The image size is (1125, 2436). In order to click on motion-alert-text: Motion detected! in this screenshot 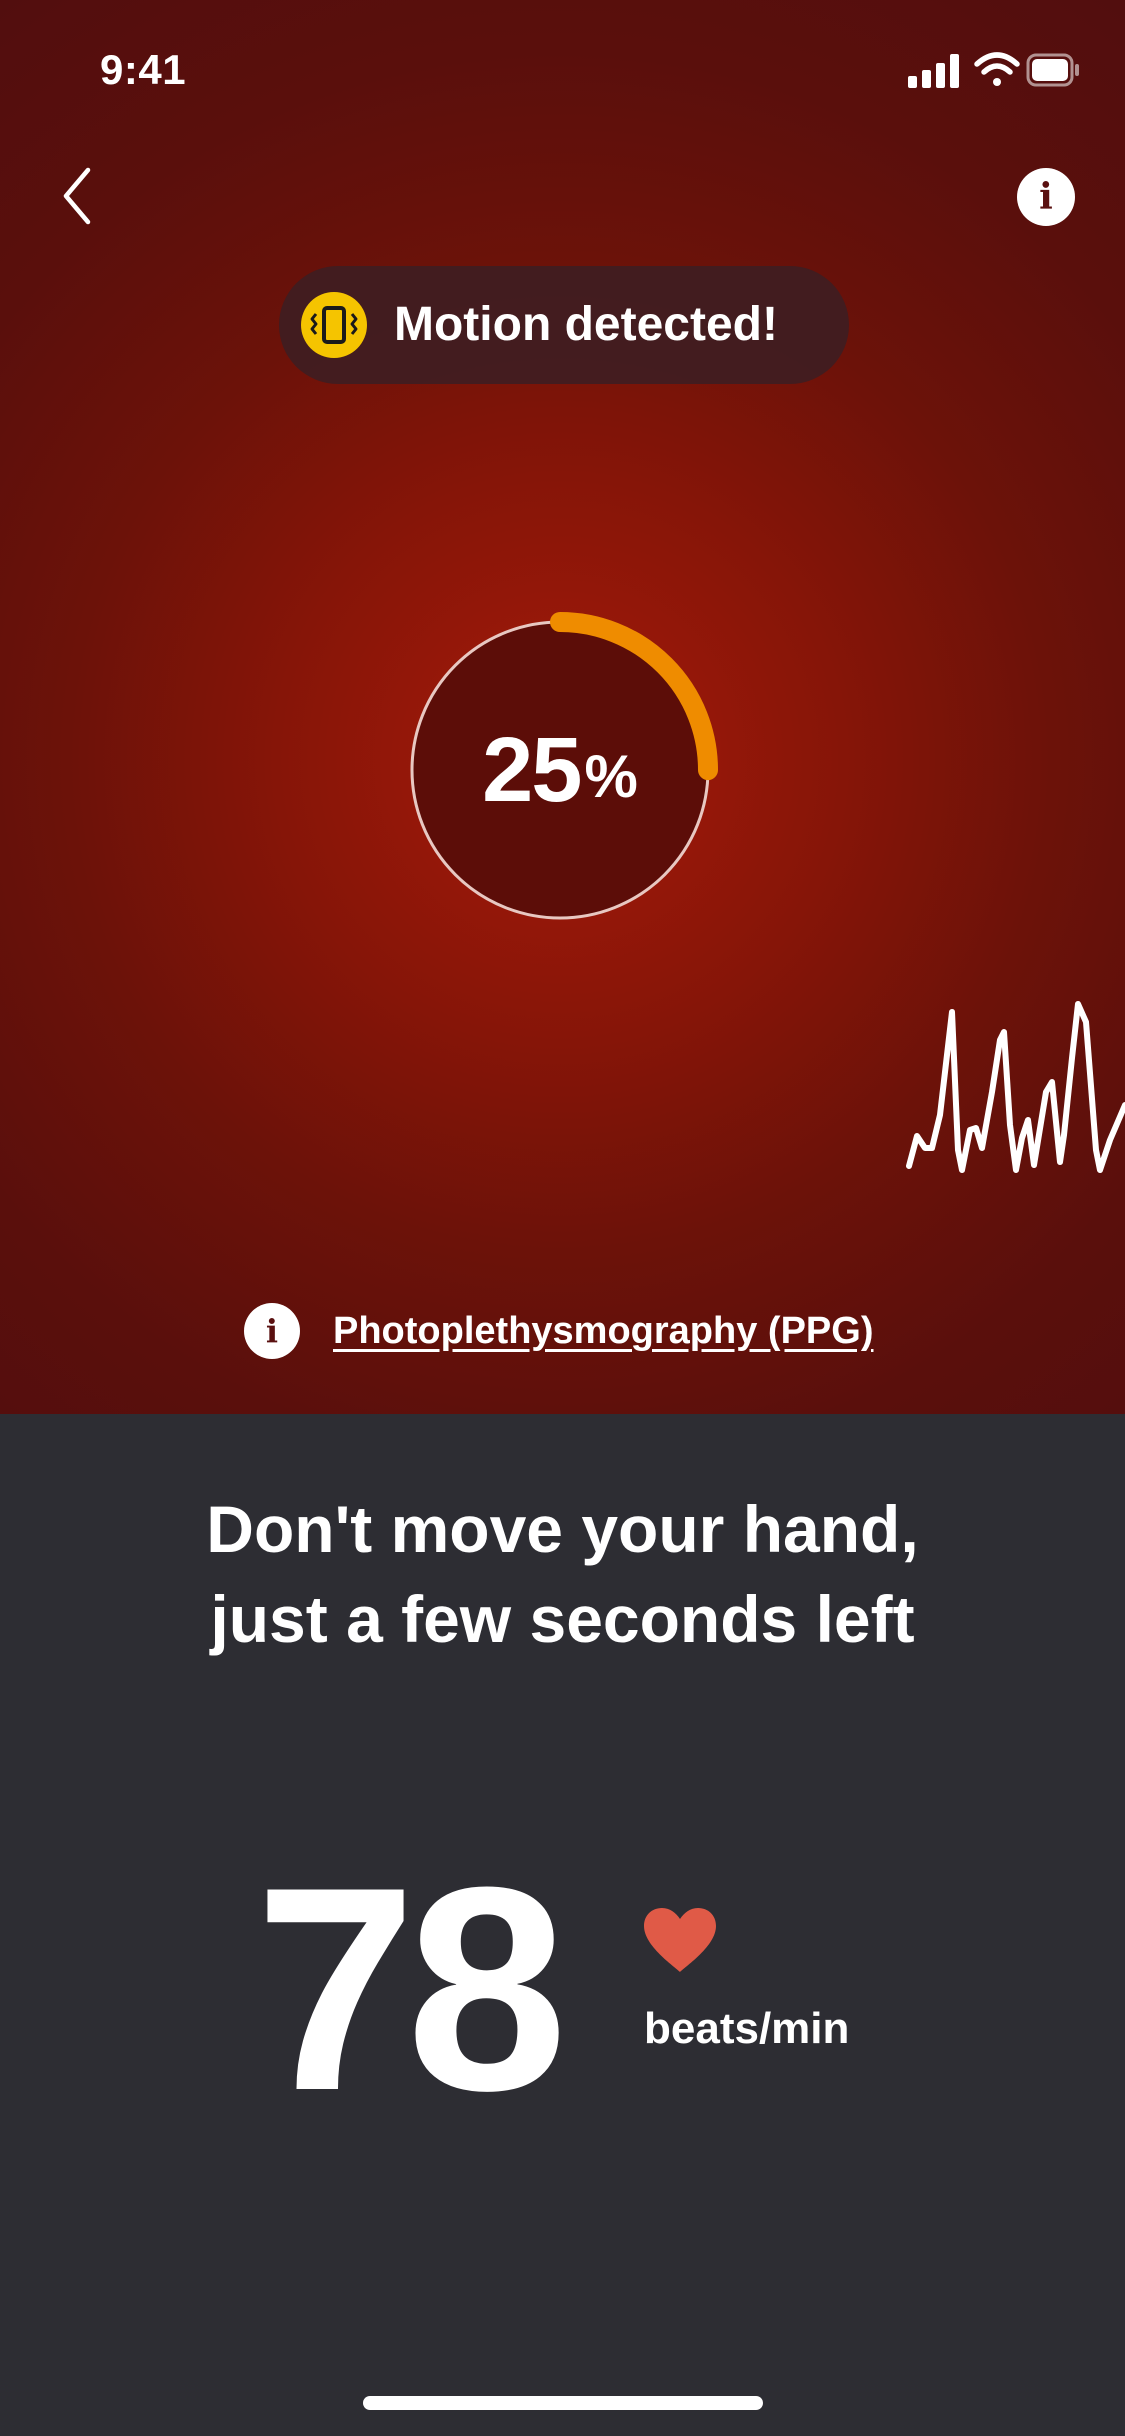, I will do `click(586, 324)`.